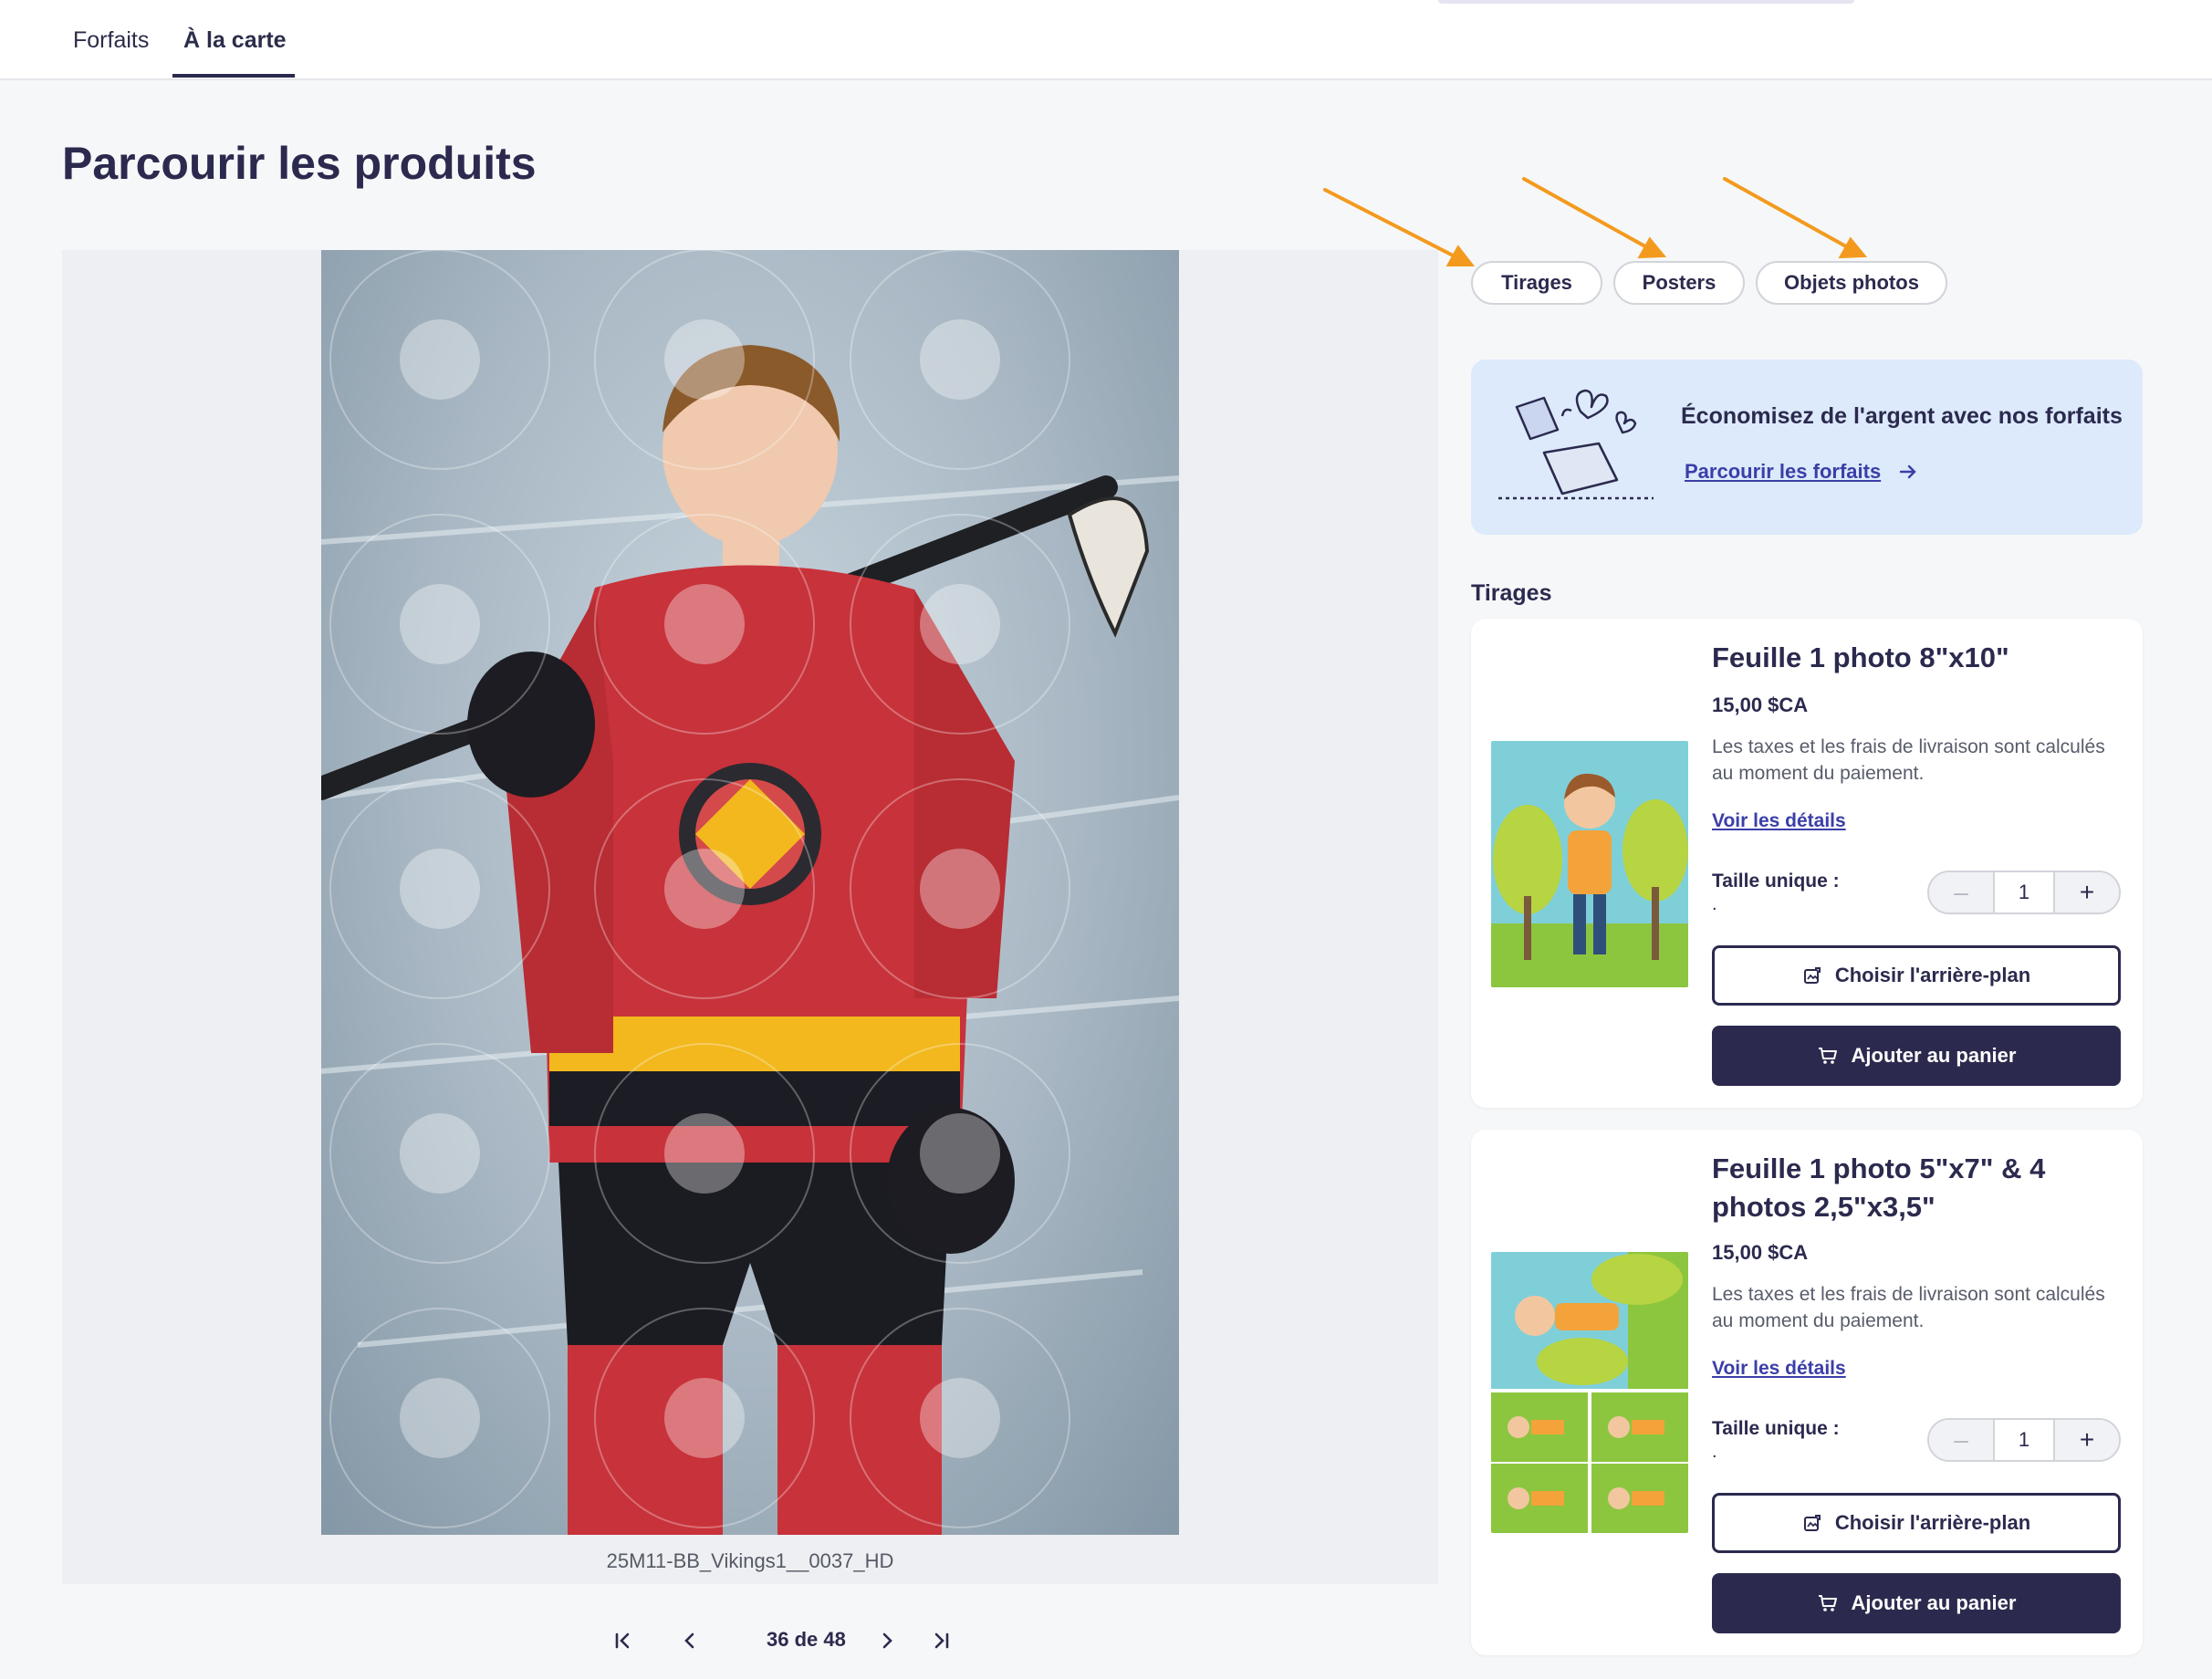 This screenshot has width=2212, height=1679. I want to click on last-page-icon, so click(941, 1640).